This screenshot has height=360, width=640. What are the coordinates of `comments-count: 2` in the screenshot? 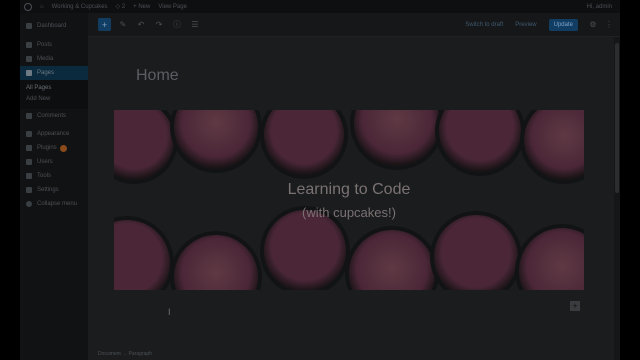 It's located at (123, 6).